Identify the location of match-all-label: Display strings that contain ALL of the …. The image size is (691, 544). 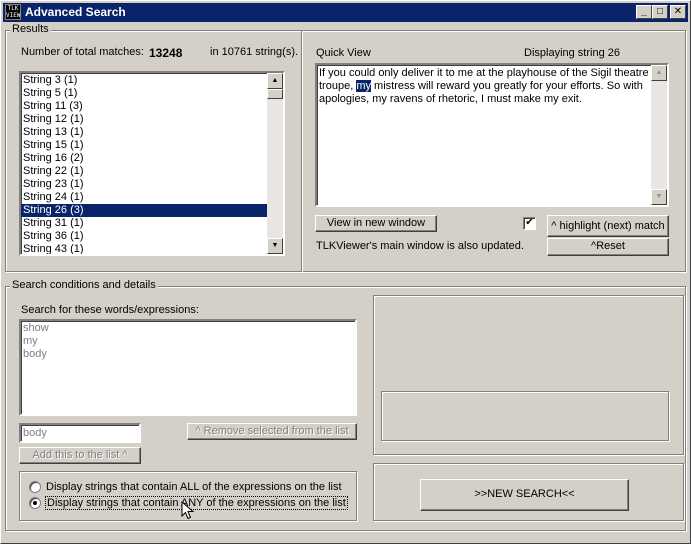
(194, 487).